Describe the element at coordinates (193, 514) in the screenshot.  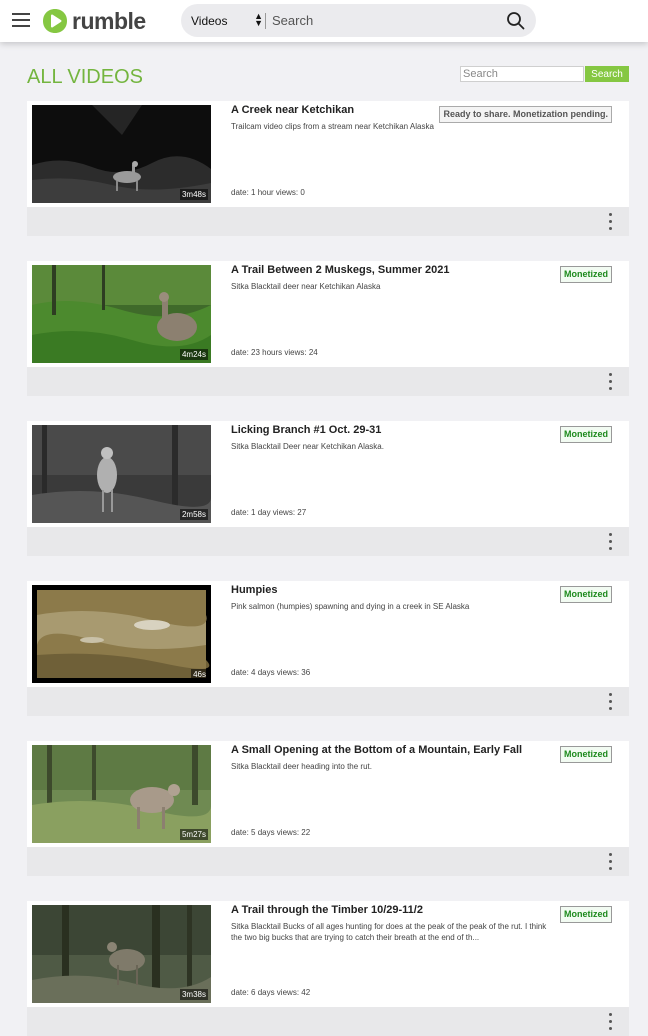
I see `video-duration: 2m58s` at that location.